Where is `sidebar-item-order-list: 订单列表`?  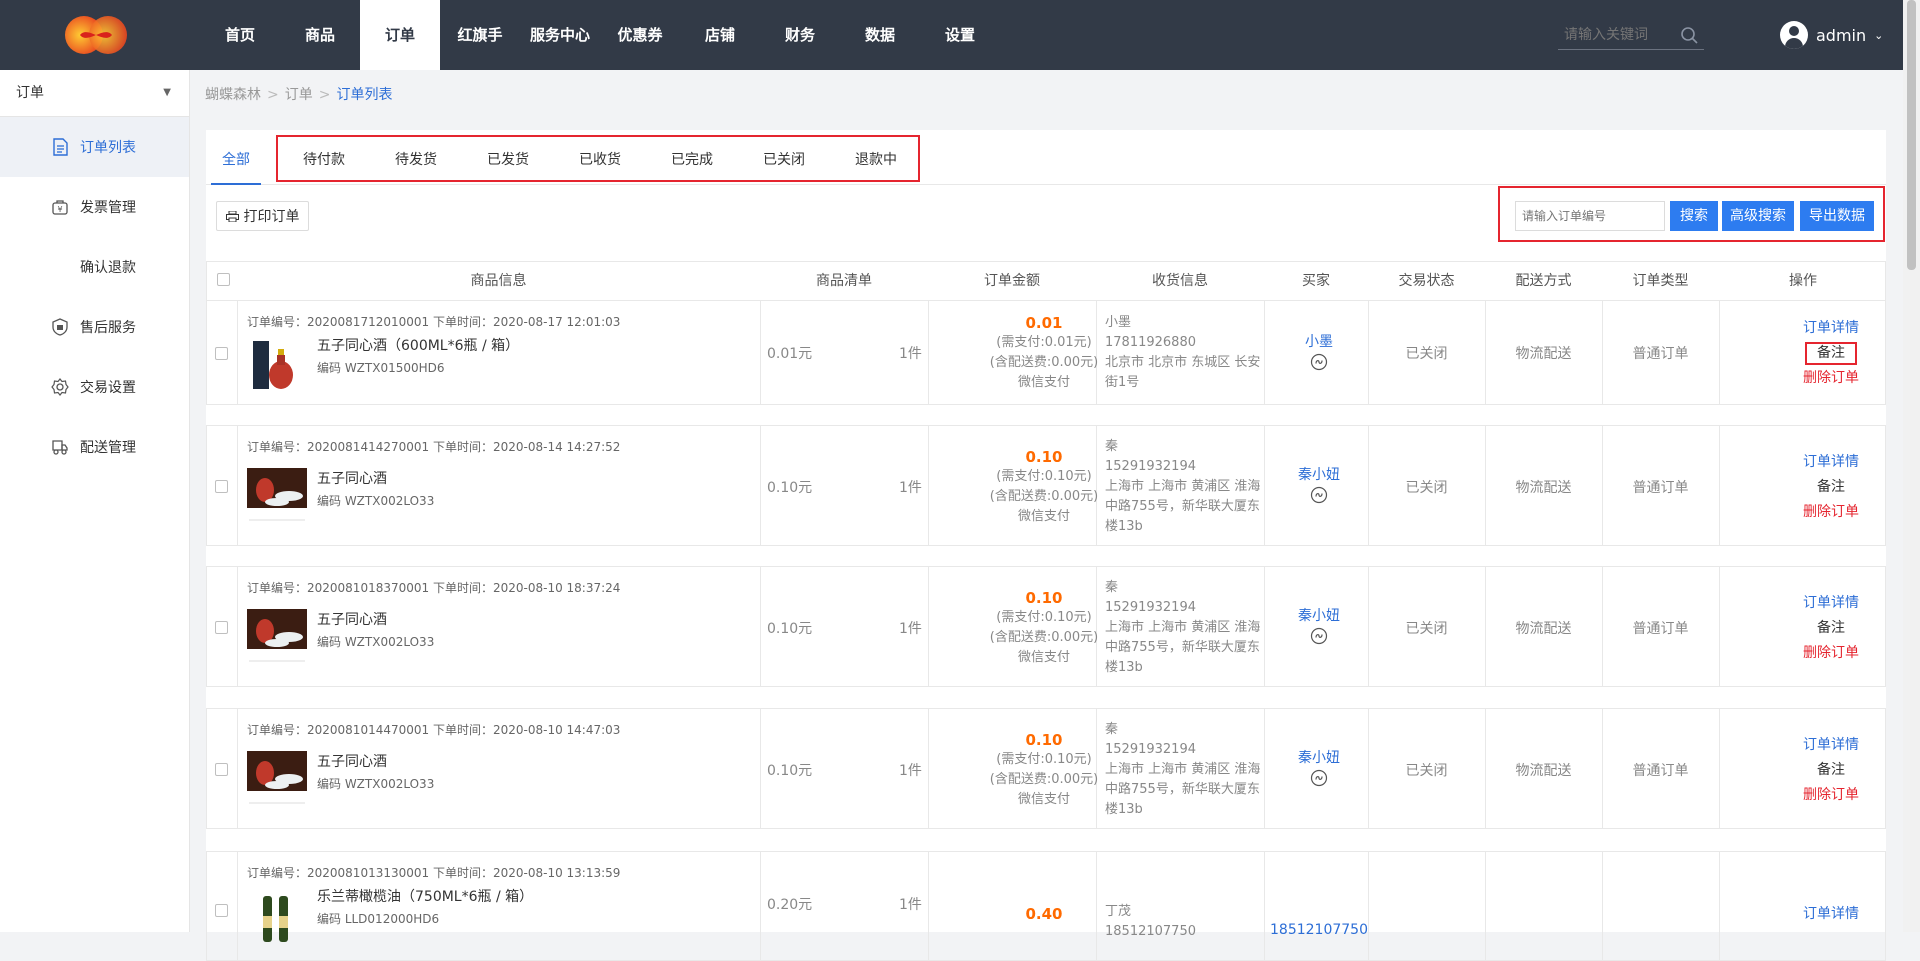 sidebar-item-order-list: 订单列表 is located at coordinates (94, 147).